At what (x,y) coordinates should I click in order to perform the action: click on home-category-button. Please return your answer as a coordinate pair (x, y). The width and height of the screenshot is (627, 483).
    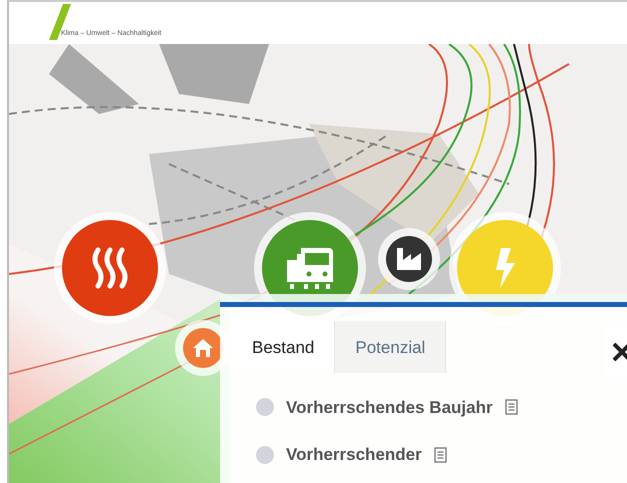
    Looking at the image, I should click on (203, 348).